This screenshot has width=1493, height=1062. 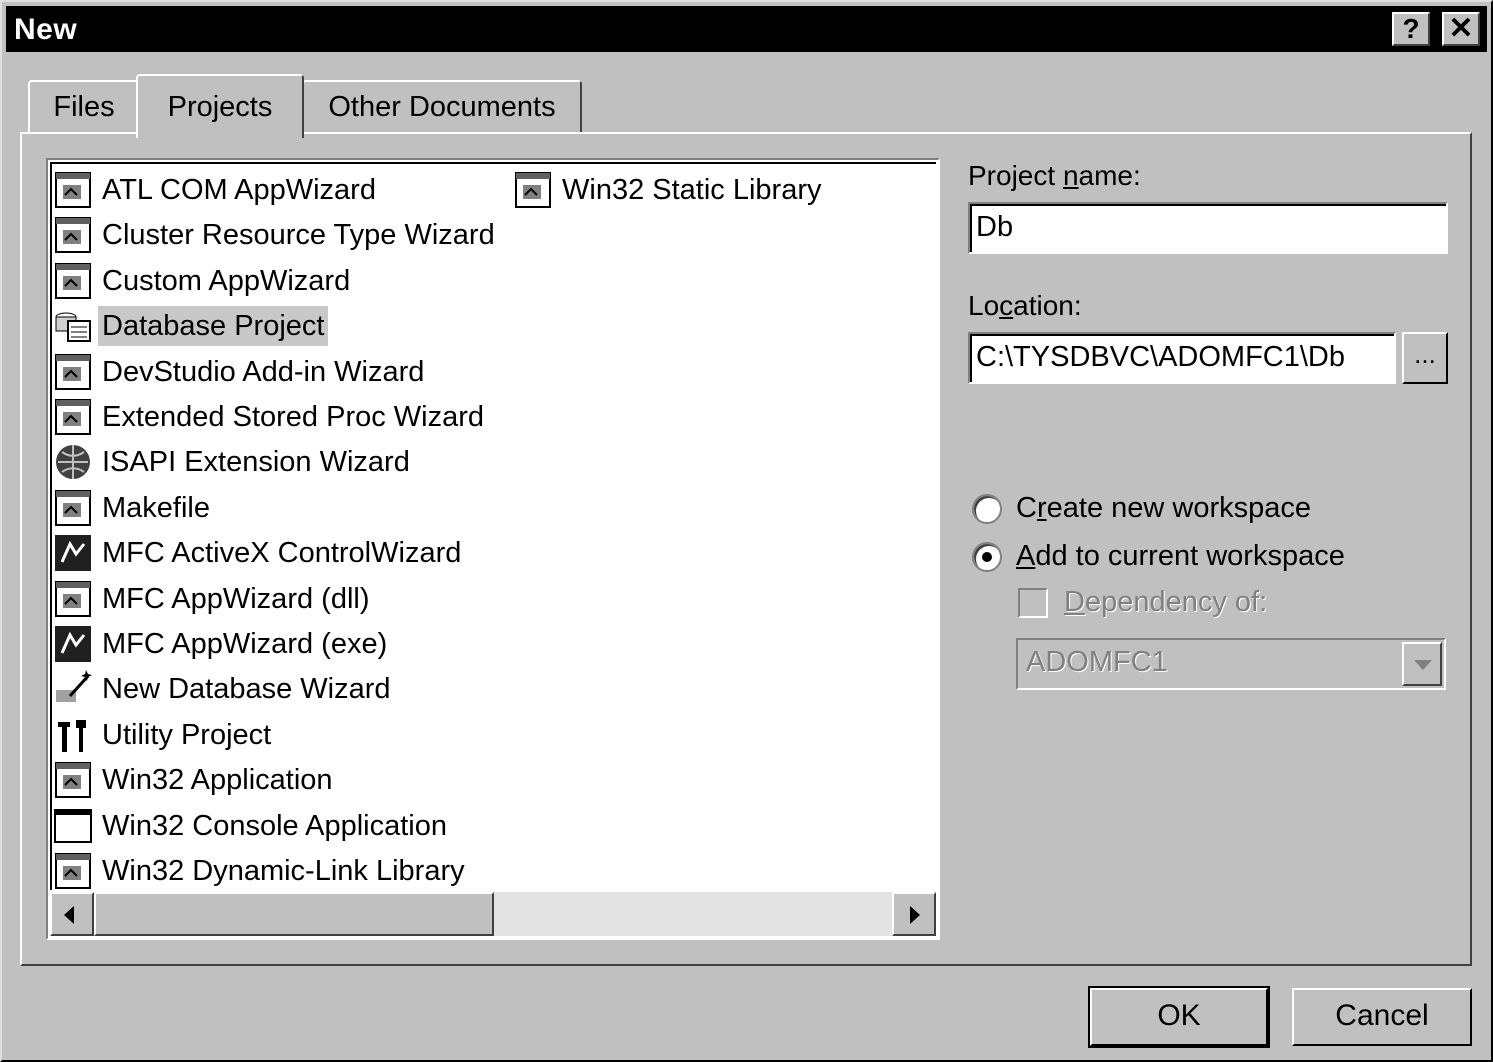 I want to click on create-new-workspace-label: Create new workspace, so click(x=1163, y=508).